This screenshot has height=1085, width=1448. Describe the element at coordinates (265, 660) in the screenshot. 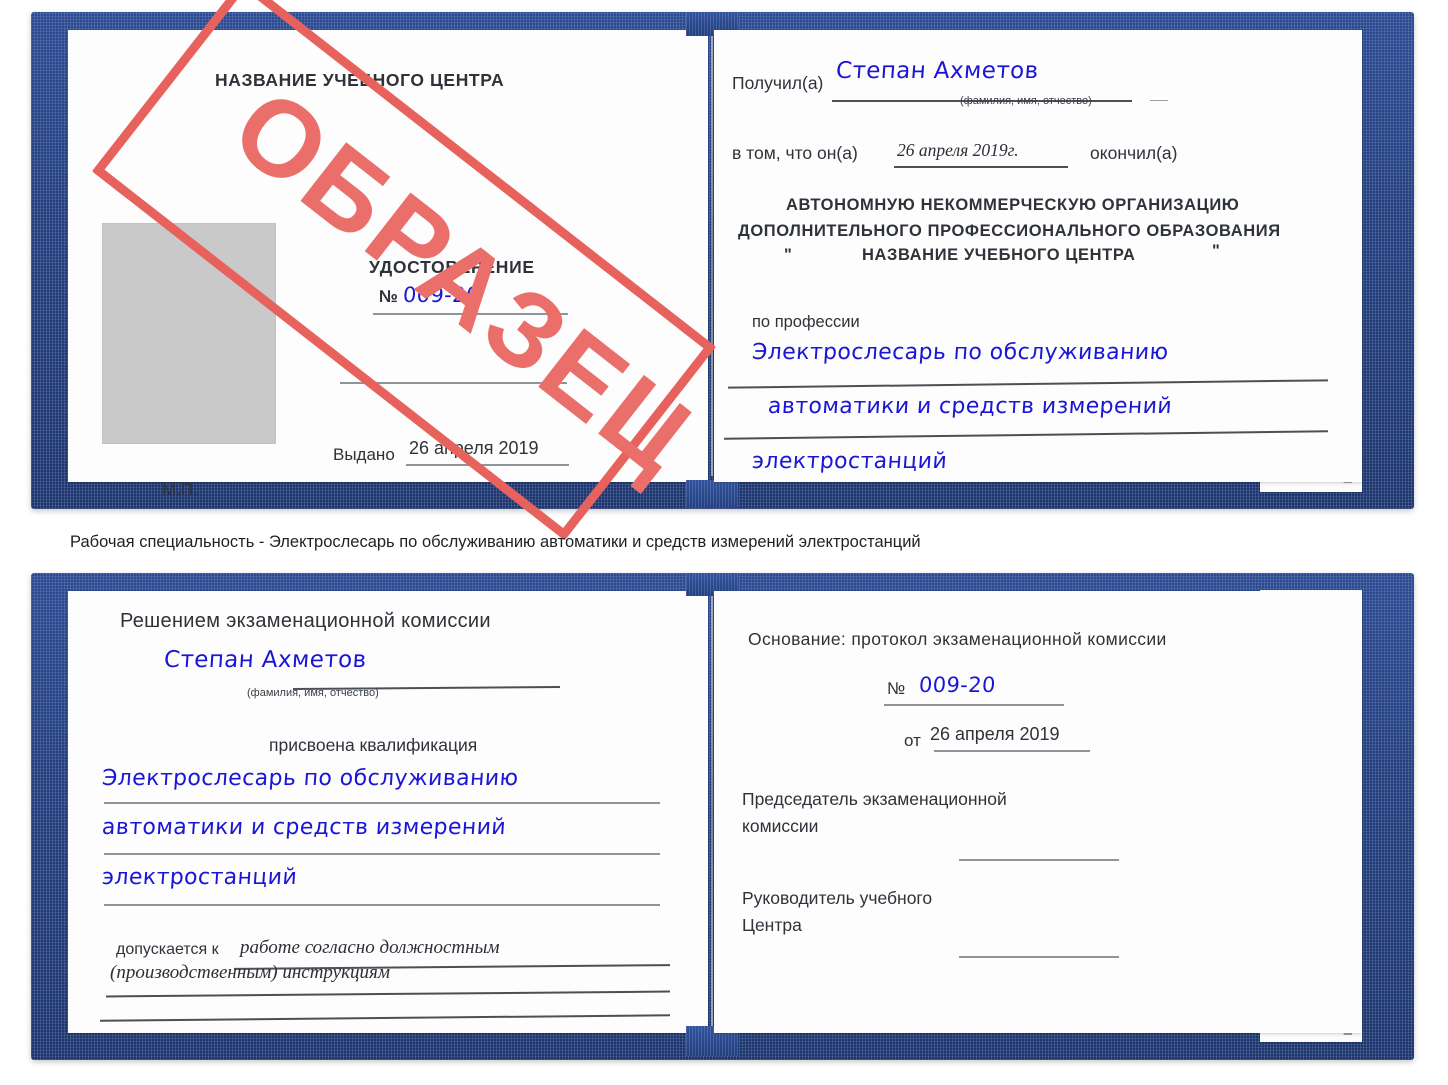

I see `student-name-value: Степан Ахметов` at that location.